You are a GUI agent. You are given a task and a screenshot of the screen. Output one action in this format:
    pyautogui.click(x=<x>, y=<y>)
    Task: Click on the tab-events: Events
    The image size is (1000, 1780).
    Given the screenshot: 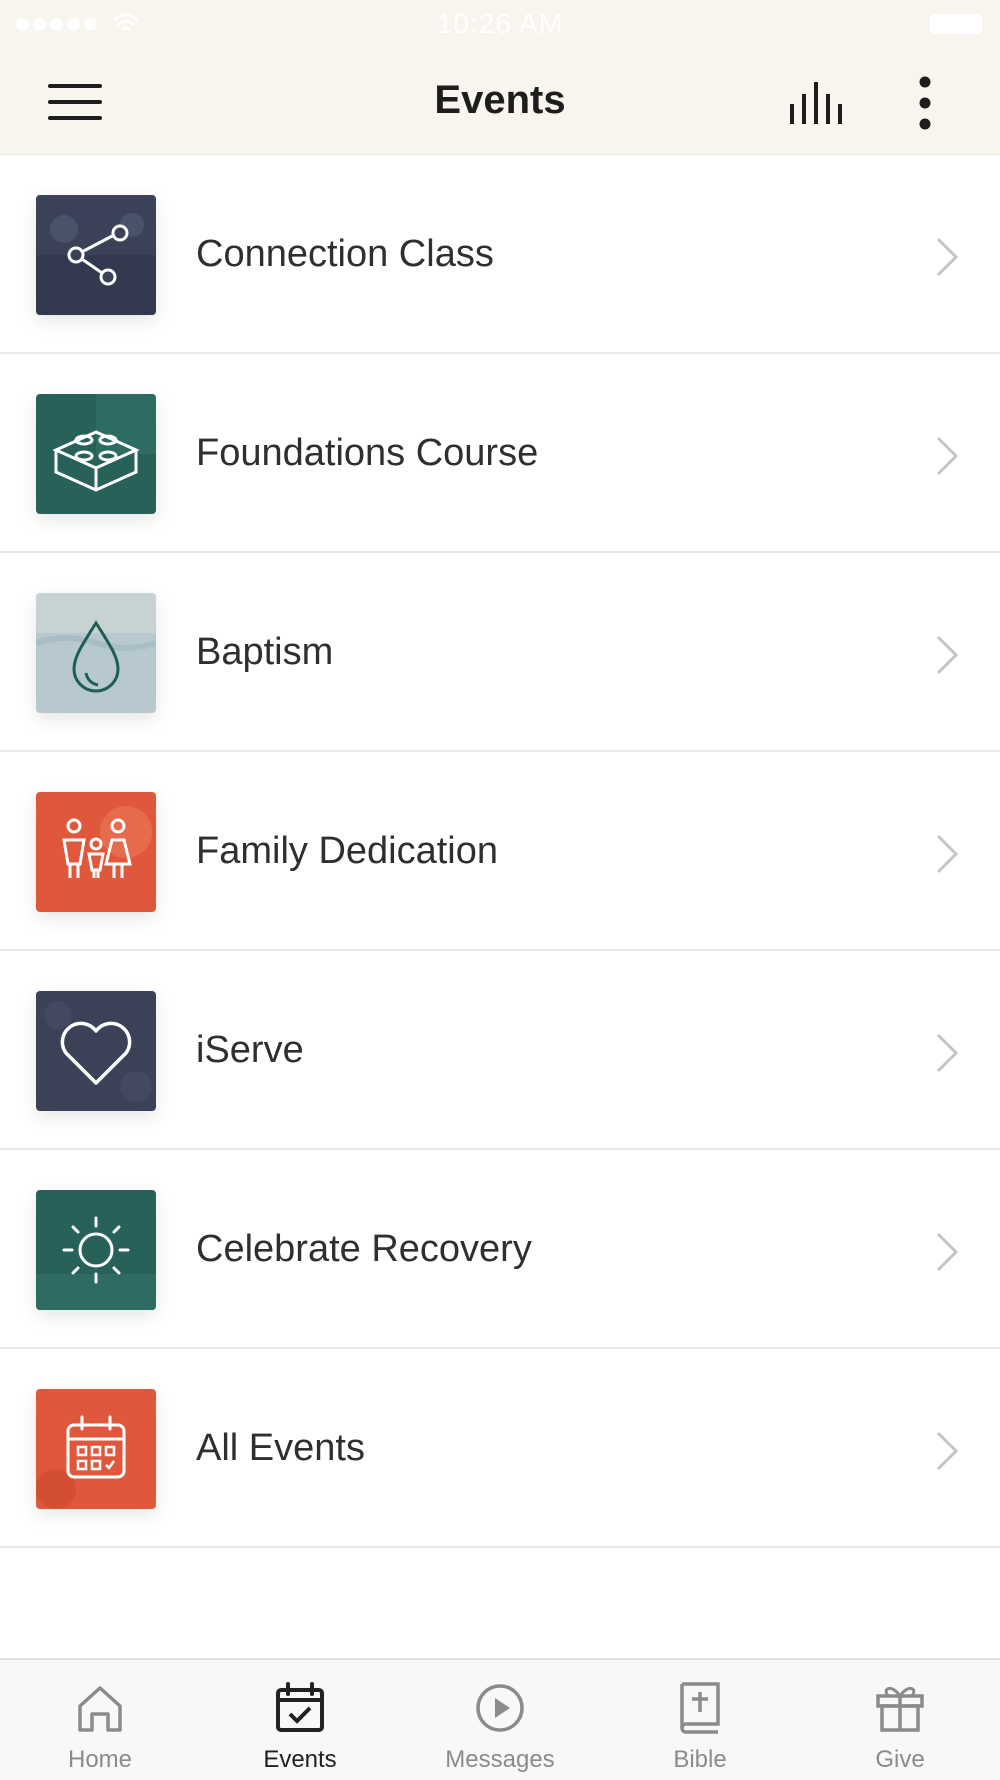 What is the action you would take?
    pyautogui.click(x=300, y=1720)
    